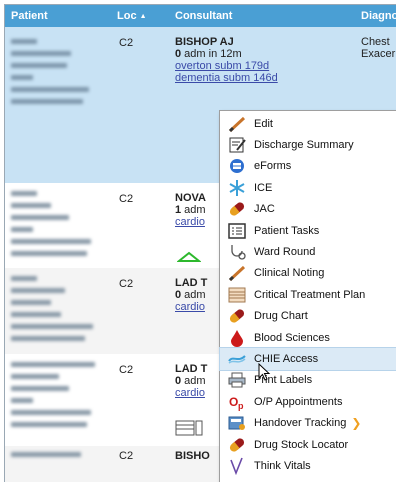 Image resolution: width=396 pixels, height=482 pixels. Describe the element at coordinates (237, 188) in the screenshot. I see `ice-snowflake-icon` at that location.